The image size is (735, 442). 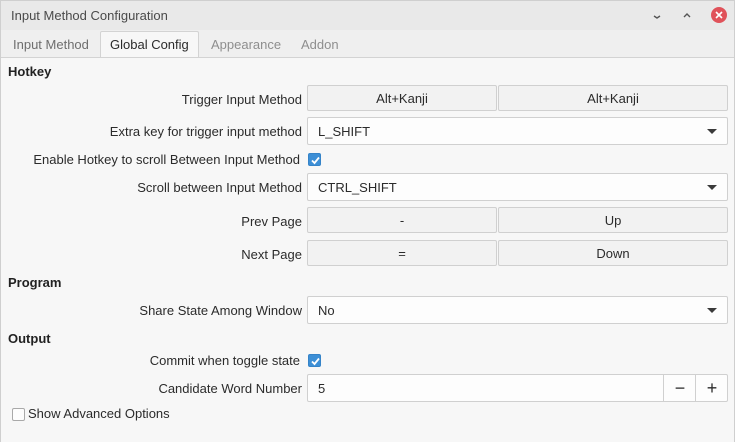 What do you see at coordinates (517, 310) in the screenshot?
I see `share-state-select: No` at bounding box center [517, 310].